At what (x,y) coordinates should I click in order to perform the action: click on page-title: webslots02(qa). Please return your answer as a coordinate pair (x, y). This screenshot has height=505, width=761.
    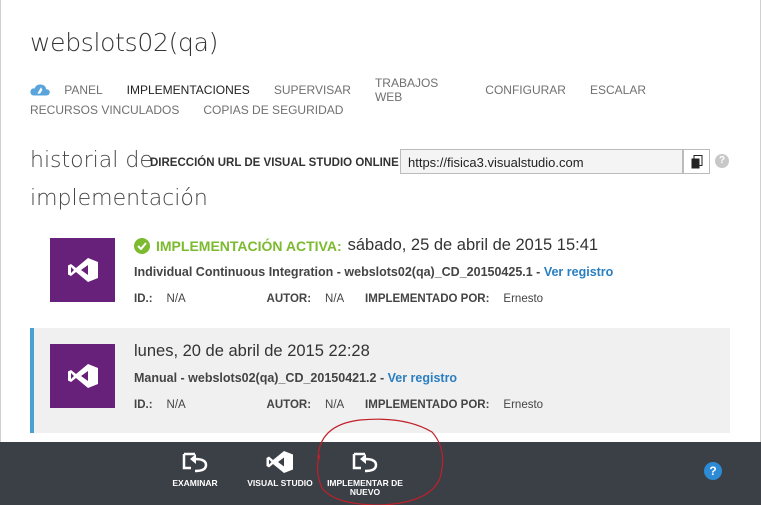
    Looking at the image, I should click on (124, 42).